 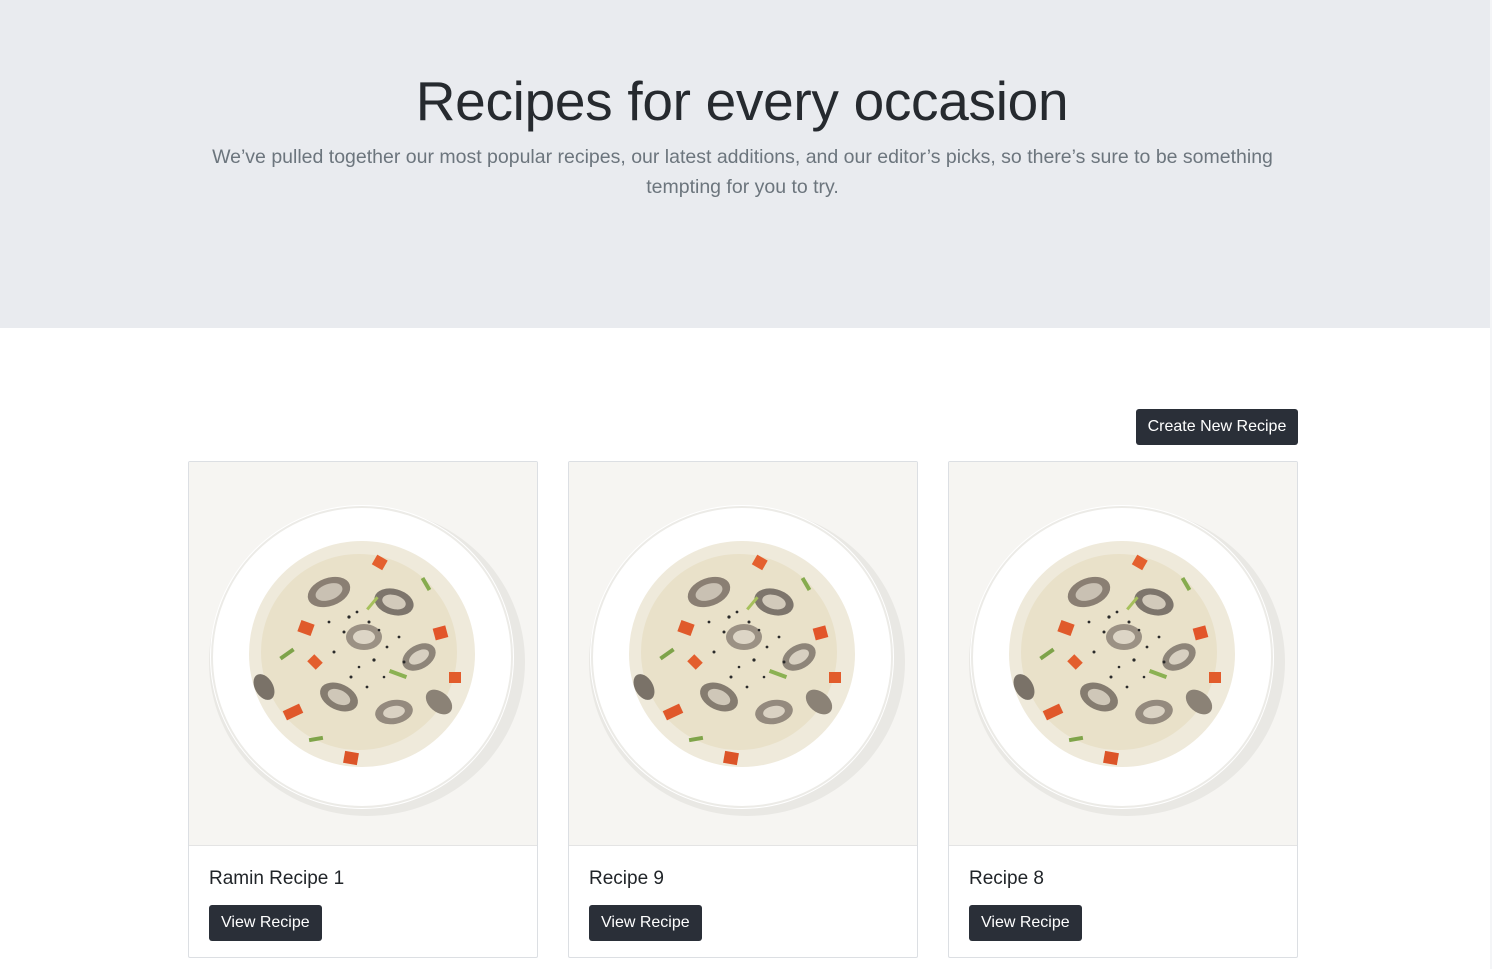 I want to click on recipe-card: Ramin Recipe 1 View Recipe, so click(x=363, y=709).